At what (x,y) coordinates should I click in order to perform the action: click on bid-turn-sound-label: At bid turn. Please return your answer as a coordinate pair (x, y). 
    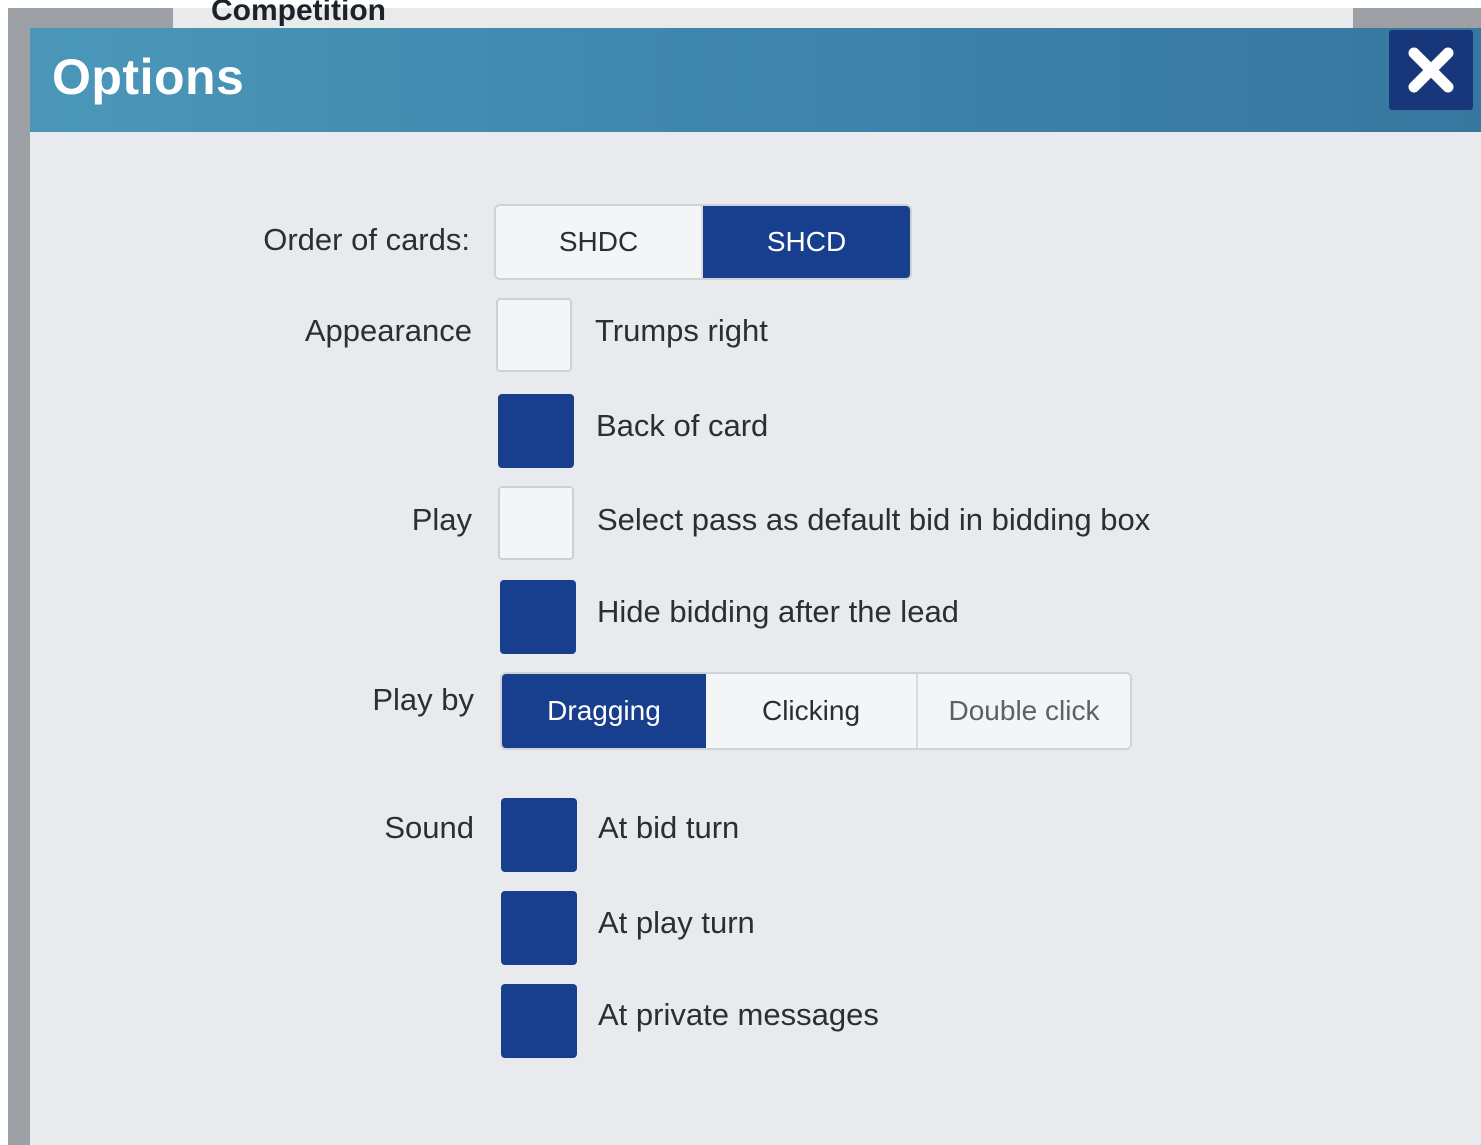
    Looking at the image, I should click on (669, 827).